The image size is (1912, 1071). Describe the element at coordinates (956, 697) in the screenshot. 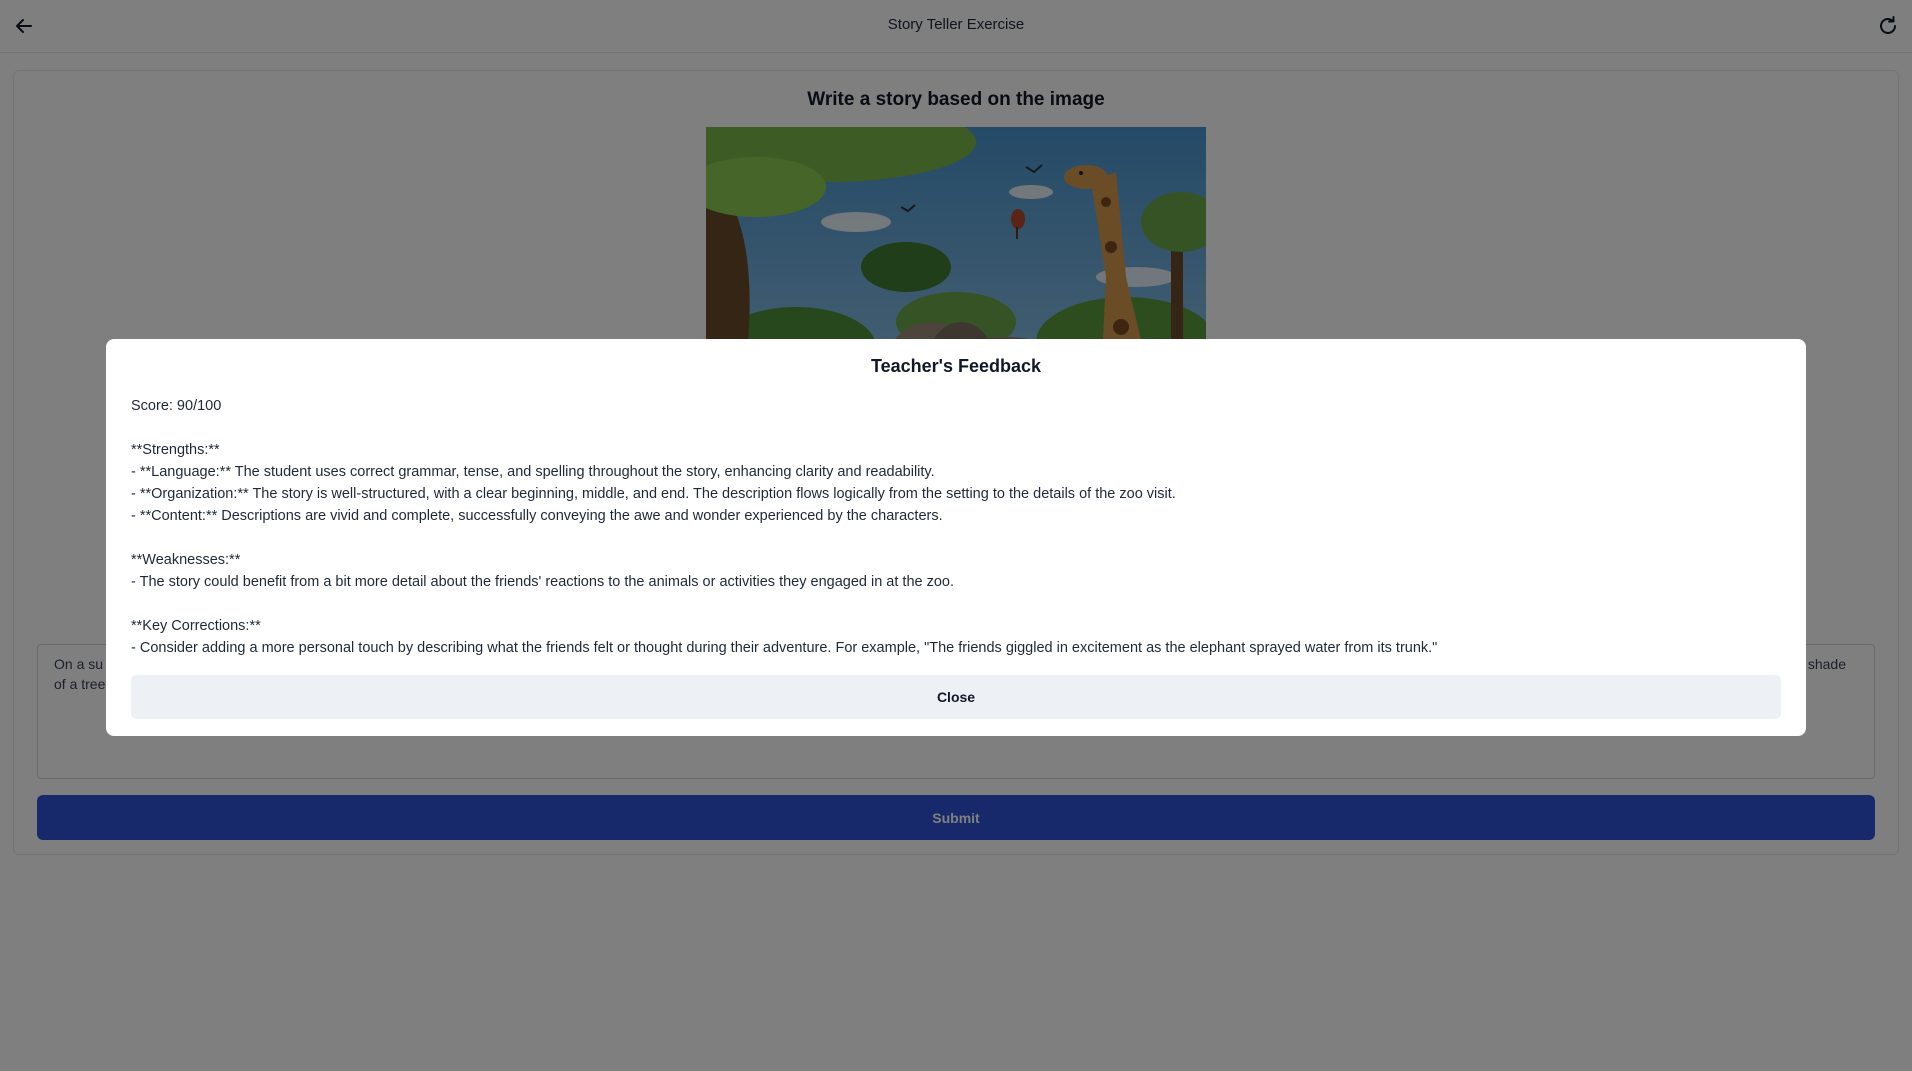

I see `close-button: Close` at that location.